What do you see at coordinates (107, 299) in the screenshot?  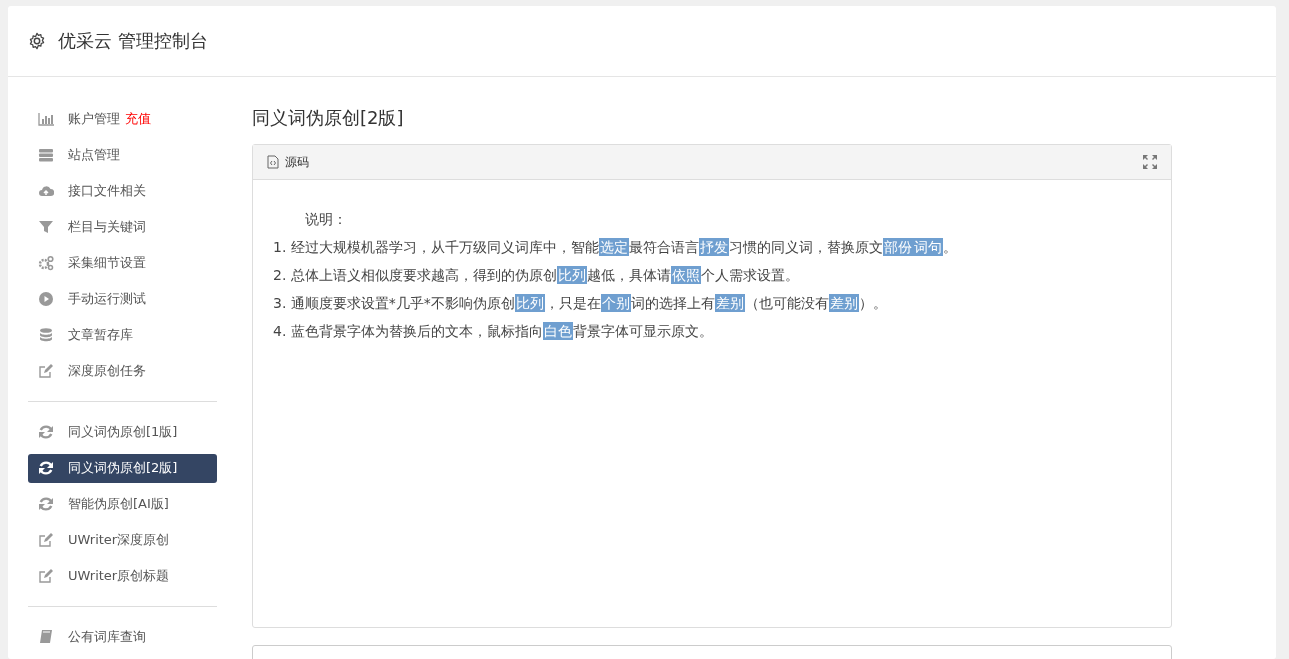 I see `sidebar-label: 手动运行测试` at bounding box center [107, 299].